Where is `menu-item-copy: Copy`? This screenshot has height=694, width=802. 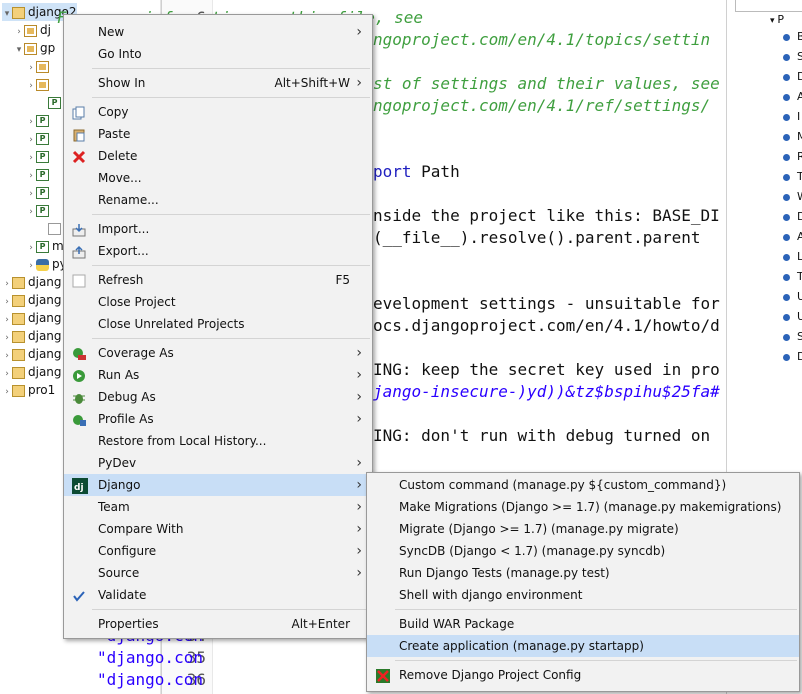 menu-item-copy: Copy is located at coordinates (218, 112).